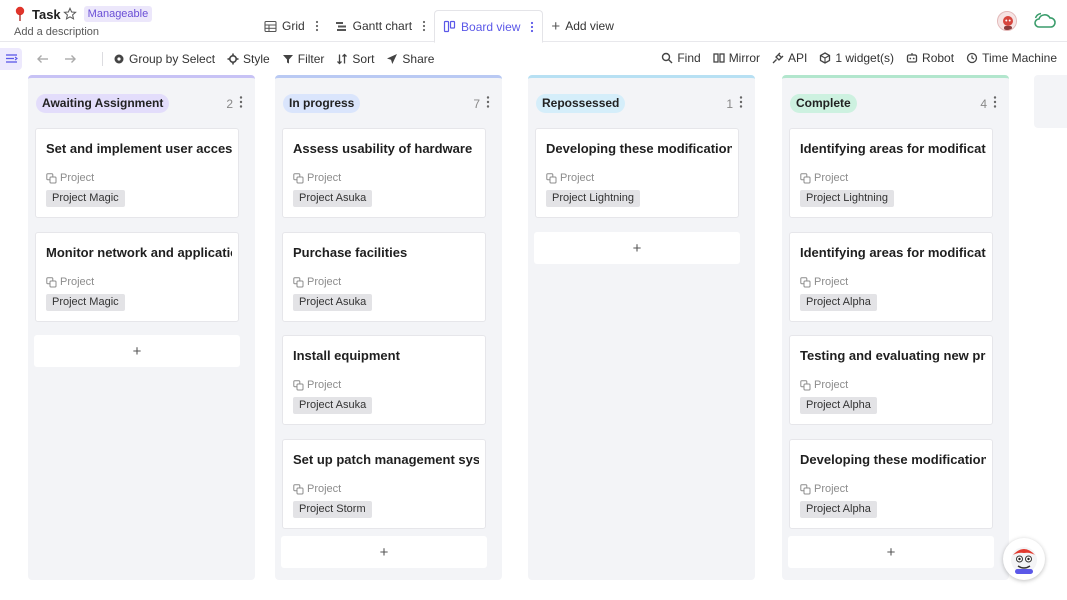 This screenshot has height=600, width=1067. Describe the element at coordinates (69, 14) in the screenshot. I see `star-icon` at that location.